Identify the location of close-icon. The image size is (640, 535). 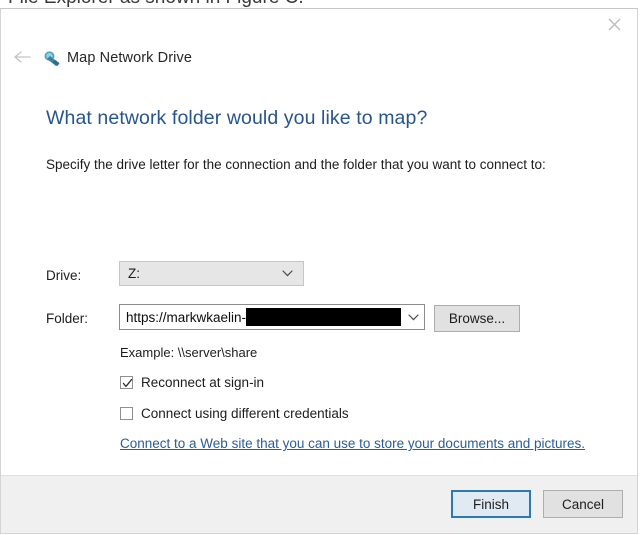
(614, 24).